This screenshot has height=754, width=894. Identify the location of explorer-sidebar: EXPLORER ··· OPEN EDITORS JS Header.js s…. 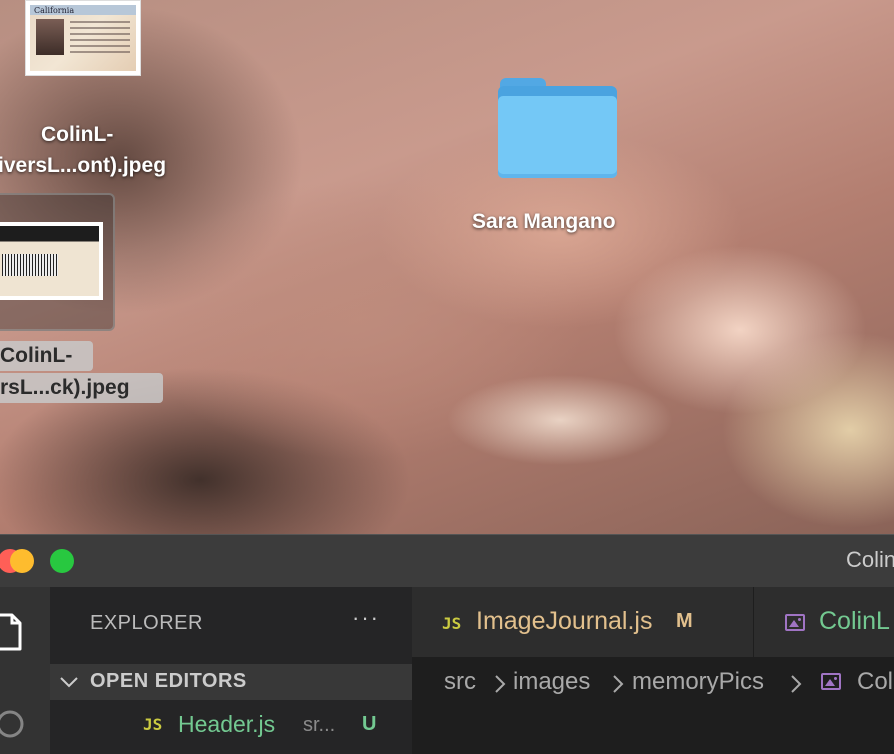
(231, 670).